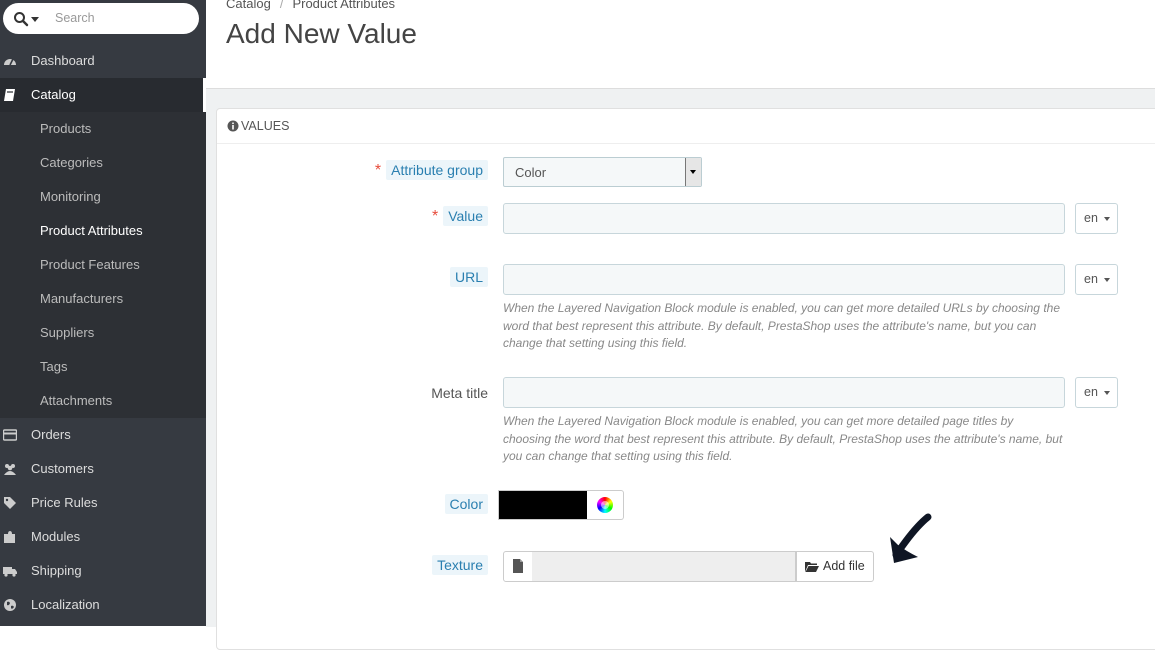 This screenshot has width=1155, height=650. What do you see at coordinates (56, 536) in the screenshot?
I see `sidebar-item-label: Modules` at bounding box center [56, 536].